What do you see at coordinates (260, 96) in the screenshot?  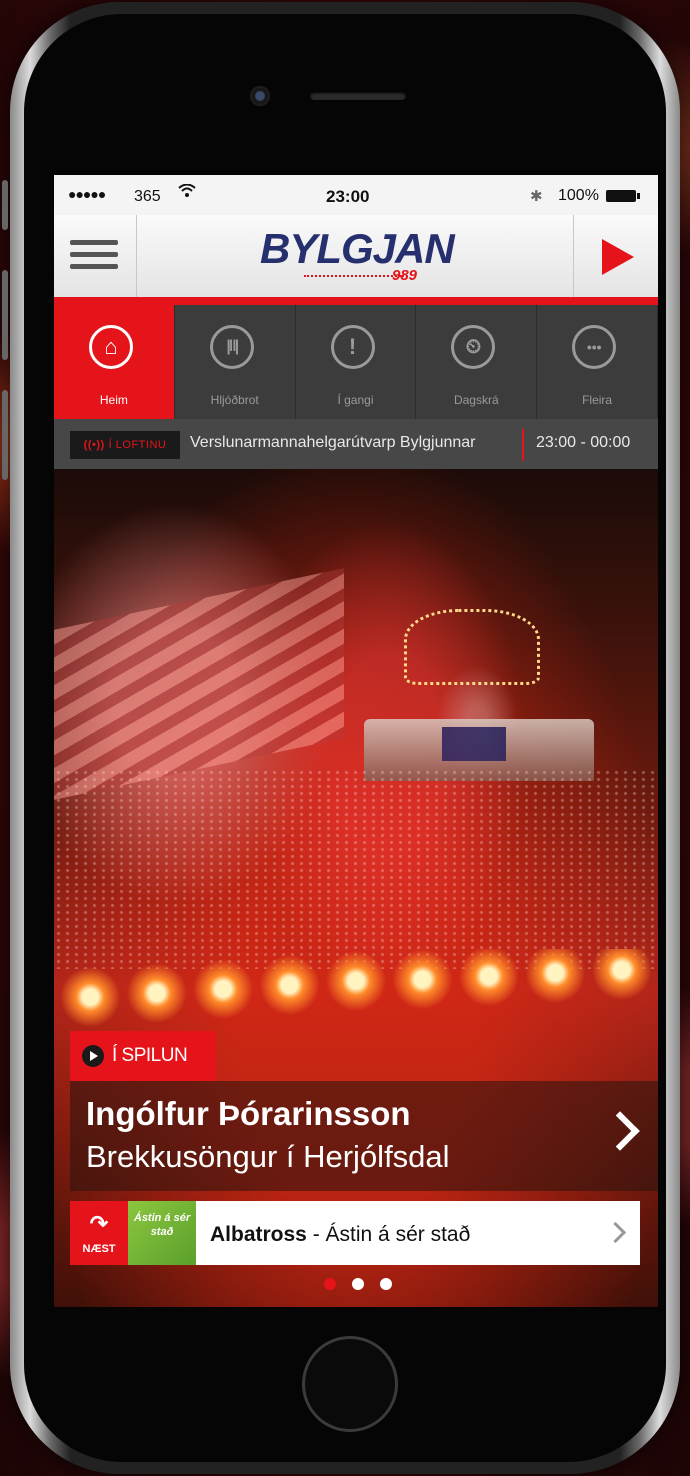 I see `front-camera` at bounding box center [260, 96].